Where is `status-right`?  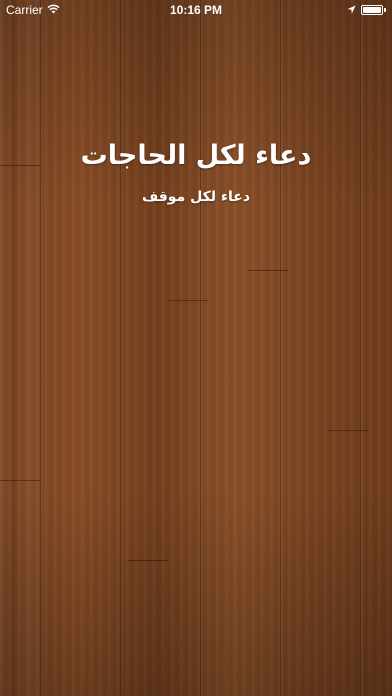
status-right is located at coordinates (366, 10).